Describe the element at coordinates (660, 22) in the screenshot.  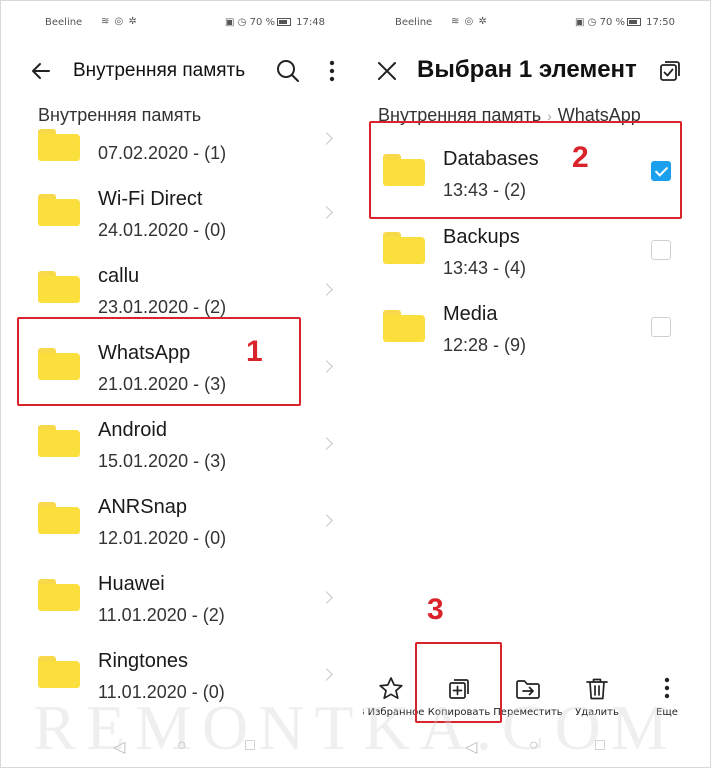
I see `clock: 17:50` at that location.